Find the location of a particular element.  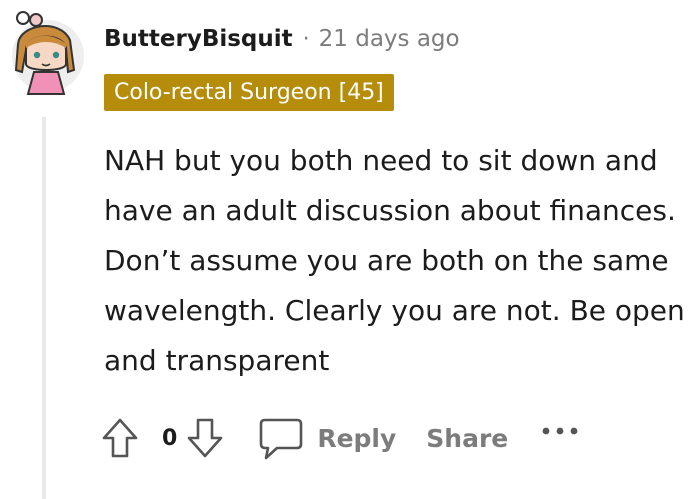

more-dots-icon is located at coordinates (560, 431).